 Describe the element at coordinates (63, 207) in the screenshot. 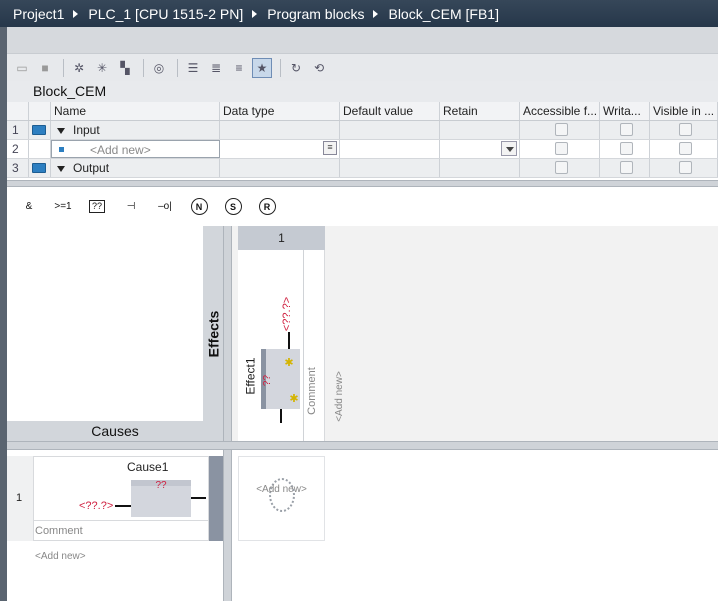

I see `or-instruction-button: >=1` at that location.